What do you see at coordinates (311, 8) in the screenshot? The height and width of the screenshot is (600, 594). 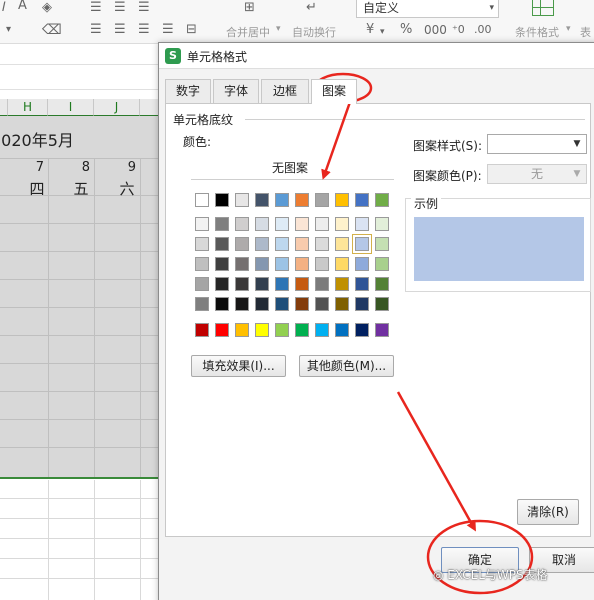 I see `wrap-text-icon: ↵` at bounding box center [311, 8].